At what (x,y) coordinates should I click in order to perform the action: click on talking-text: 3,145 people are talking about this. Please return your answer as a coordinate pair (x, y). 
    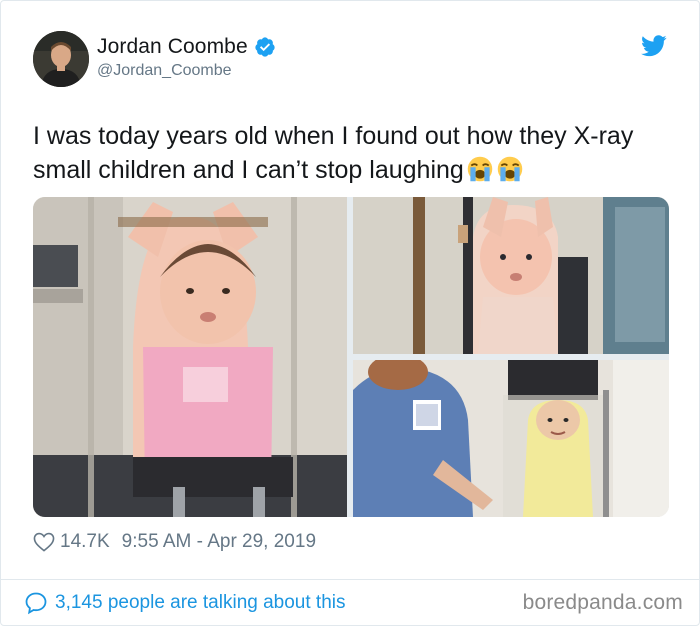
    Looking at the image, I should click on (200, 603).